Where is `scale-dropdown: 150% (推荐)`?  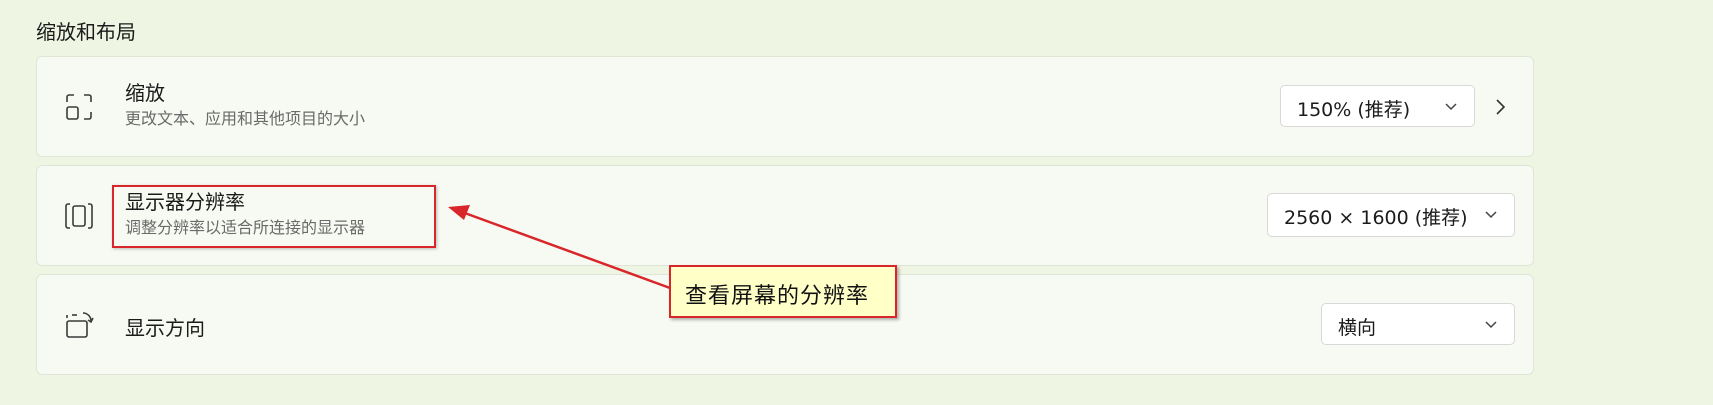 scale-dropdown: 150% (推荐) is located at coordinates (1377, 106).